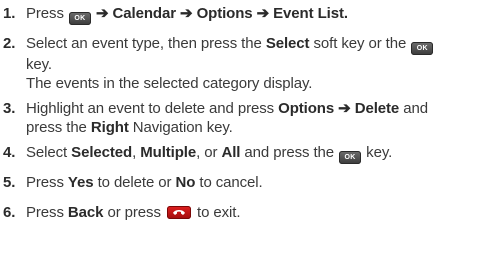 This screenshot has width=494, height=254. What do you see at coordinates (102, 152) in the screenshot?
I see `selected-option-label: Selected` at bounding box center [102, 152].